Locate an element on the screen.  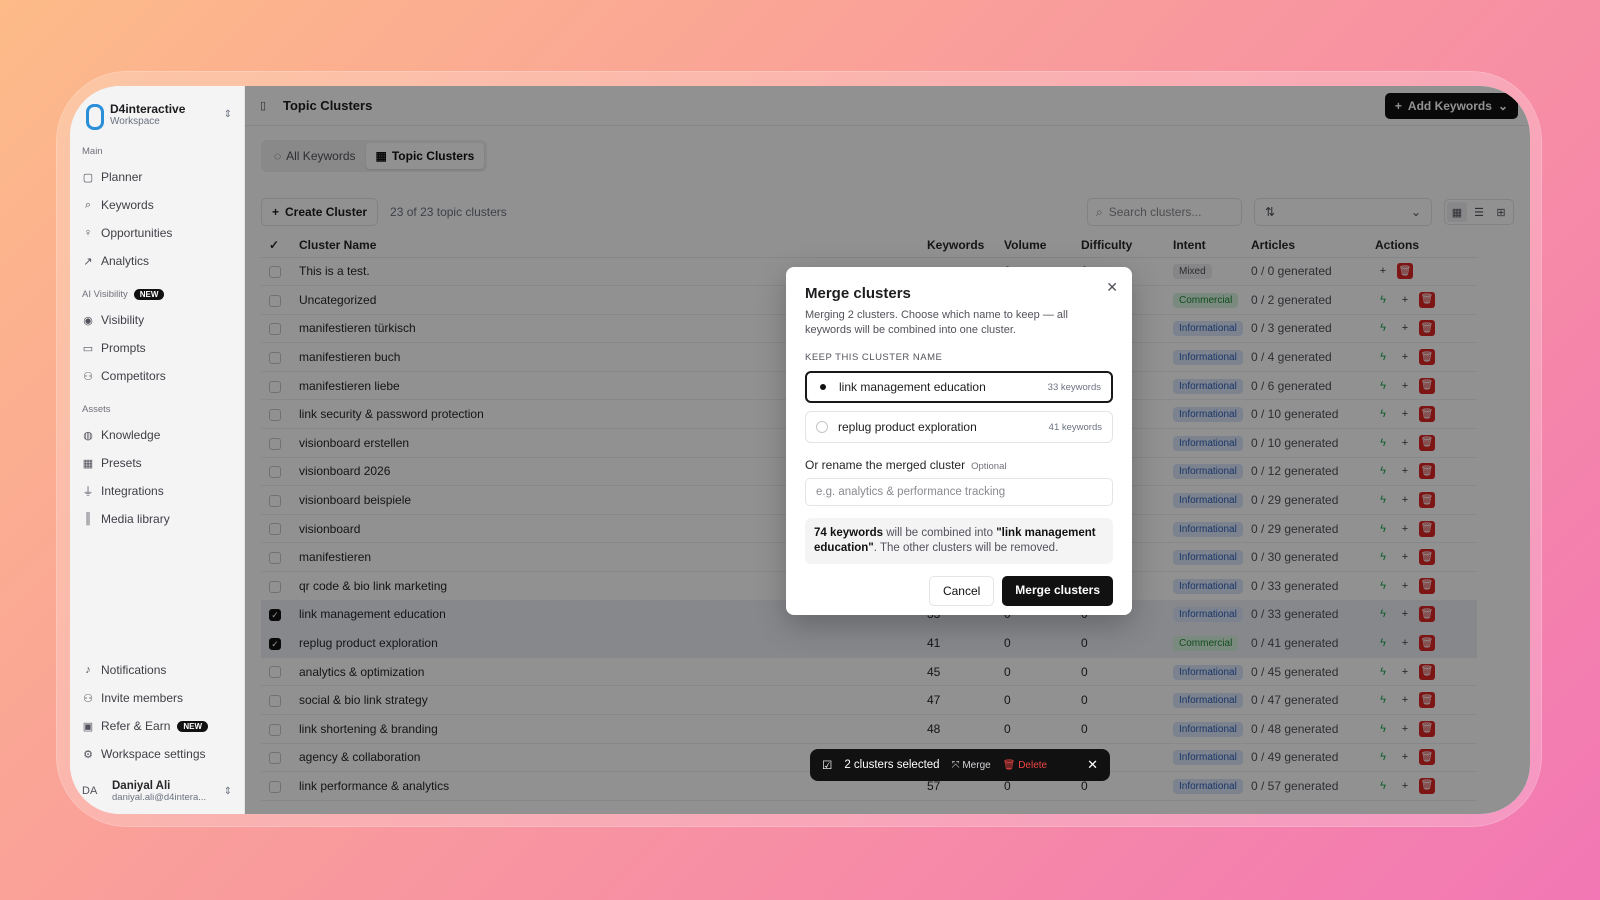
sidebar-item-label: Competitors is located at coordinates (133, 376).